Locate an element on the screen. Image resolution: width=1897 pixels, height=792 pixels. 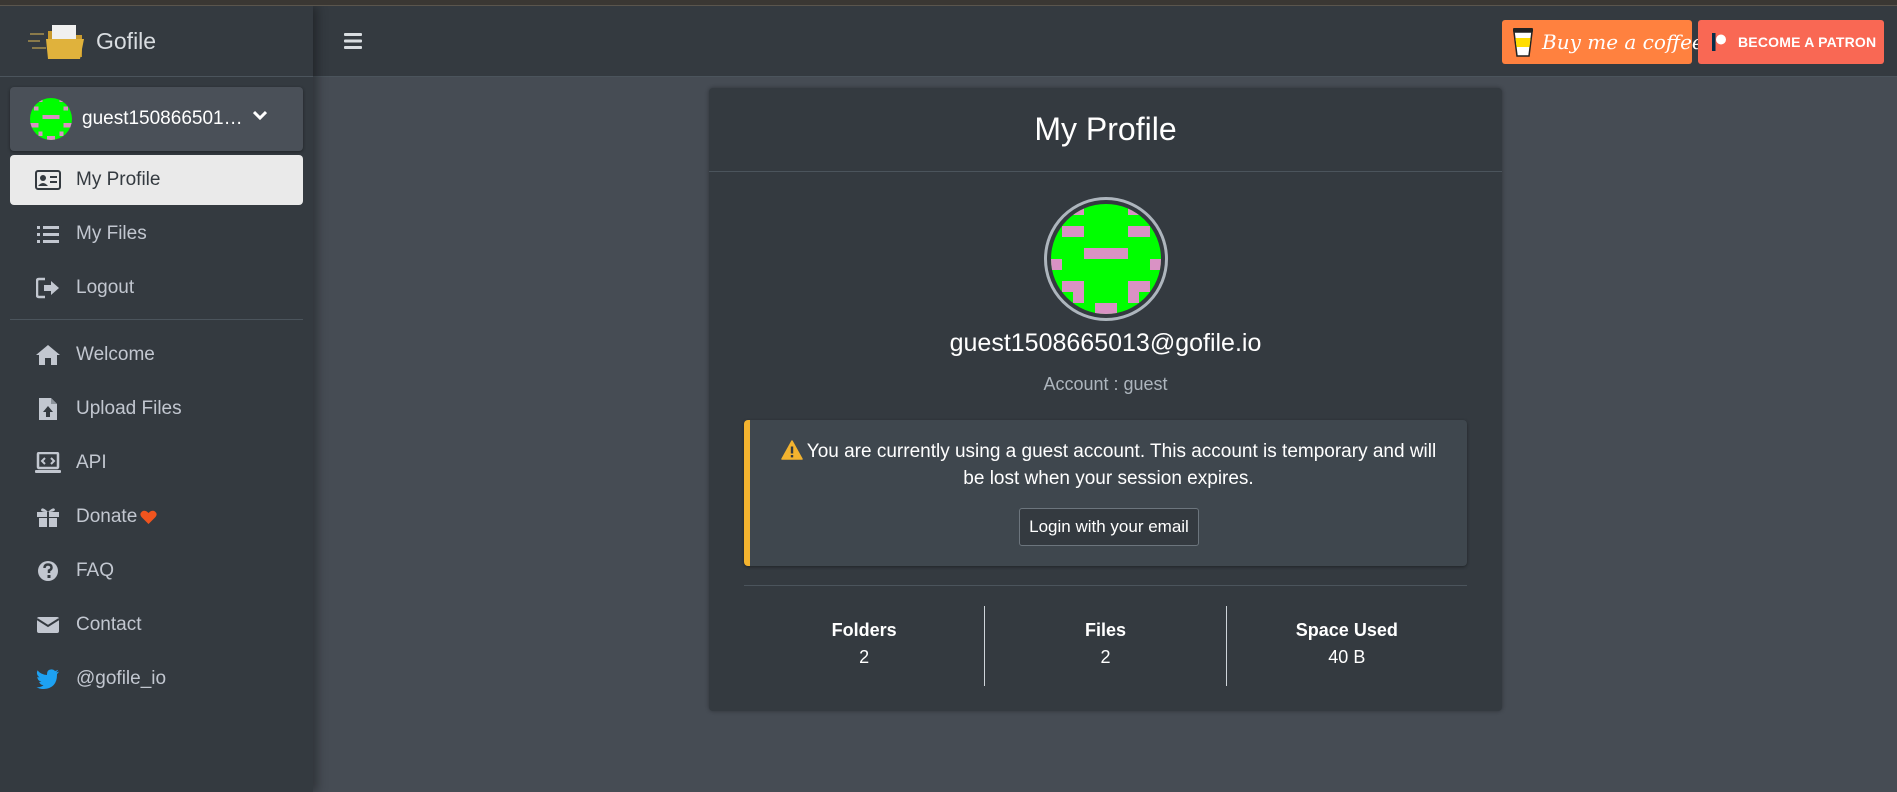
account-type: Account : guest is located at coordinates (1105, 384).